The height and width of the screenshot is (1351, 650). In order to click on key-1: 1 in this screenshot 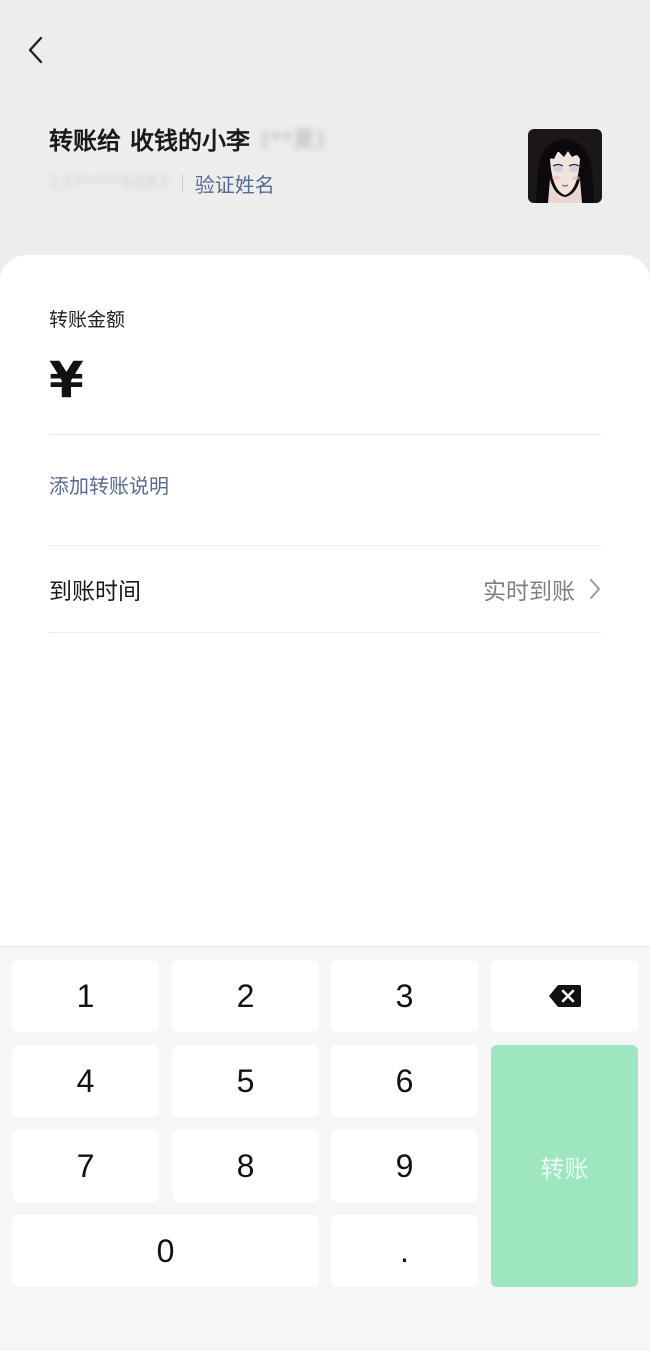, I will do `click(85, 996)`.